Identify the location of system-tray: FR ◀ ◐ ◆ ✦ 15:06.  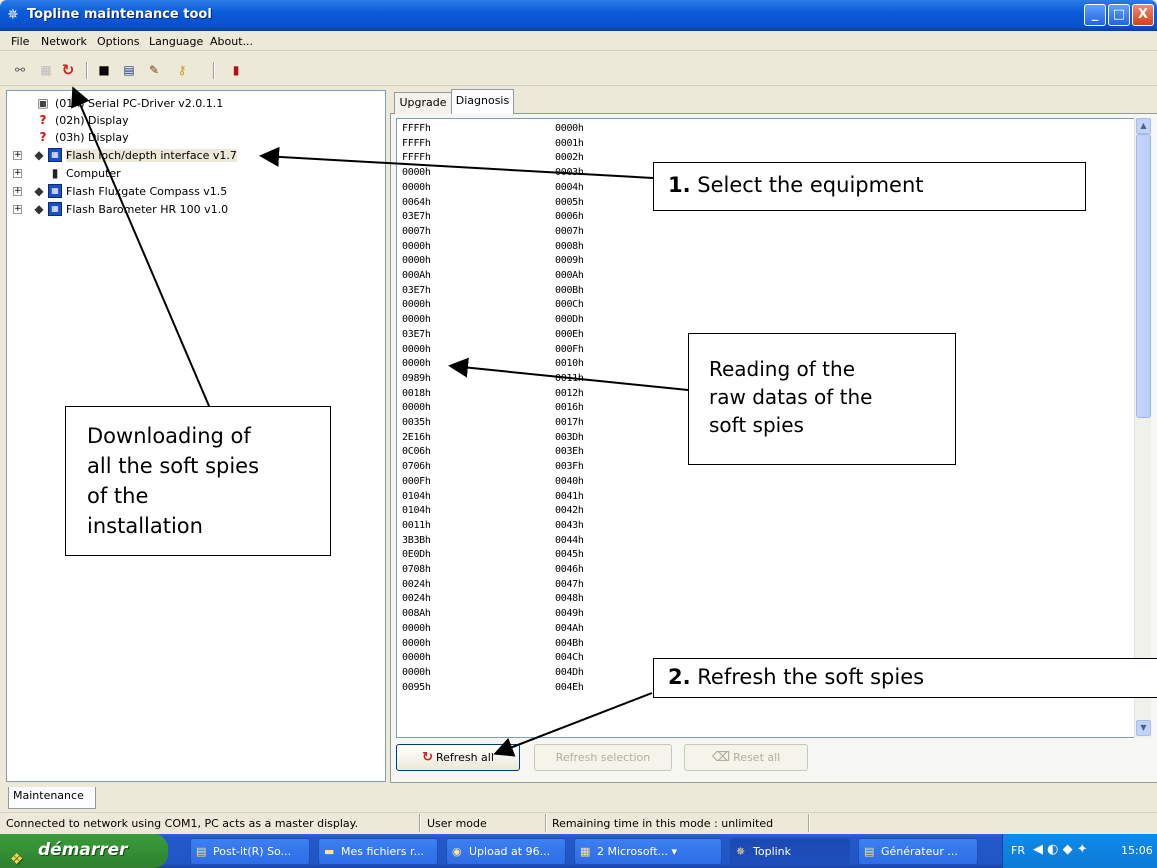
(1079, 851).